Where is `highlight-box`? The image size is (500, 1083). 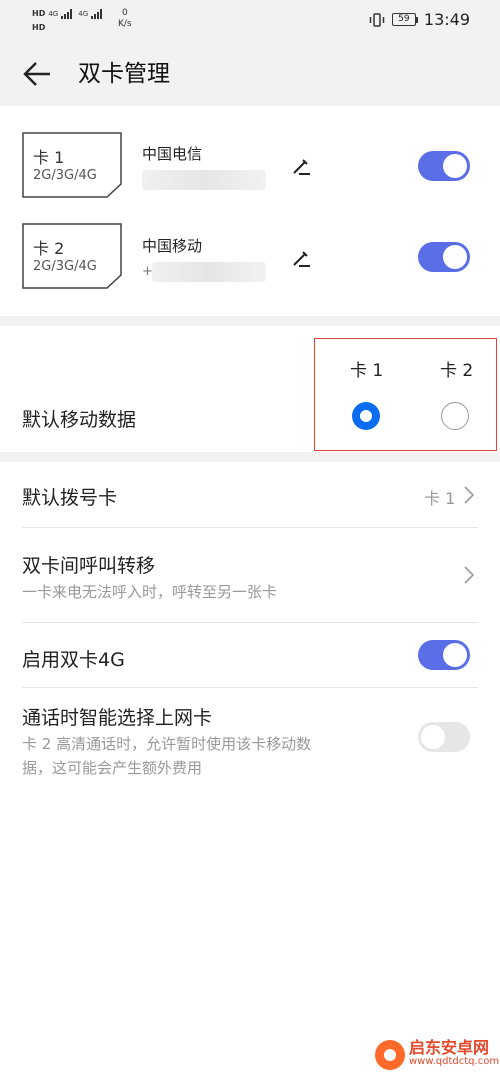 highlight-box is located at coordinates (405, 394).